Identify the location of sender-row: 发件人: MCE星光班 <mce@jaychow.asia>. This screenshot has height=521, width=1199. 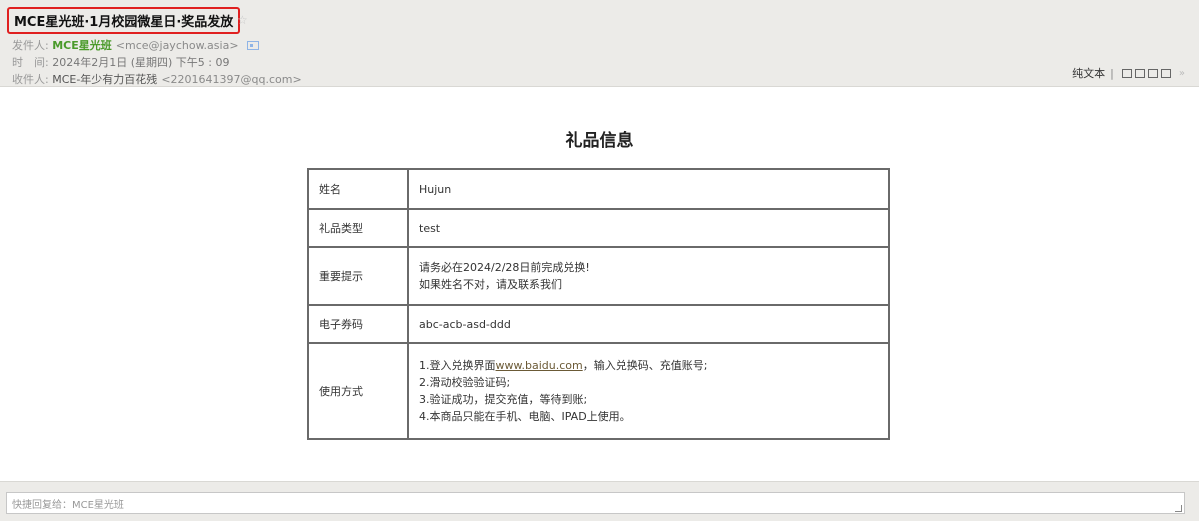
(135, 45).